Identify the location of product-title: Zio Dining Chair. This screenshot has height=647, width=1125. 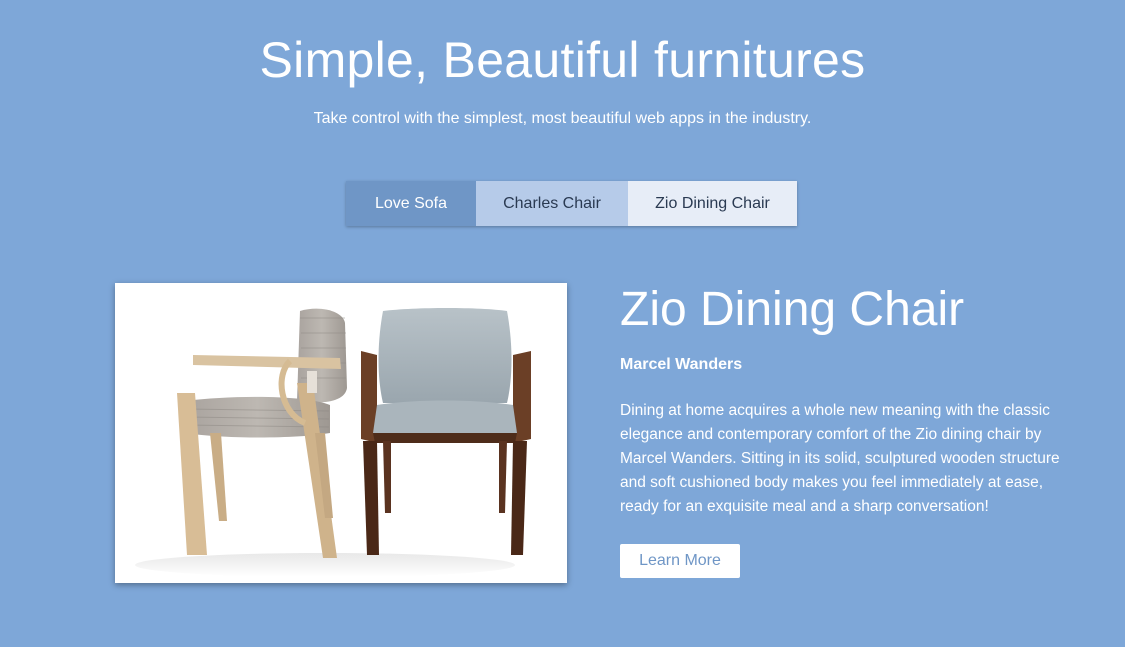
(792, 309).